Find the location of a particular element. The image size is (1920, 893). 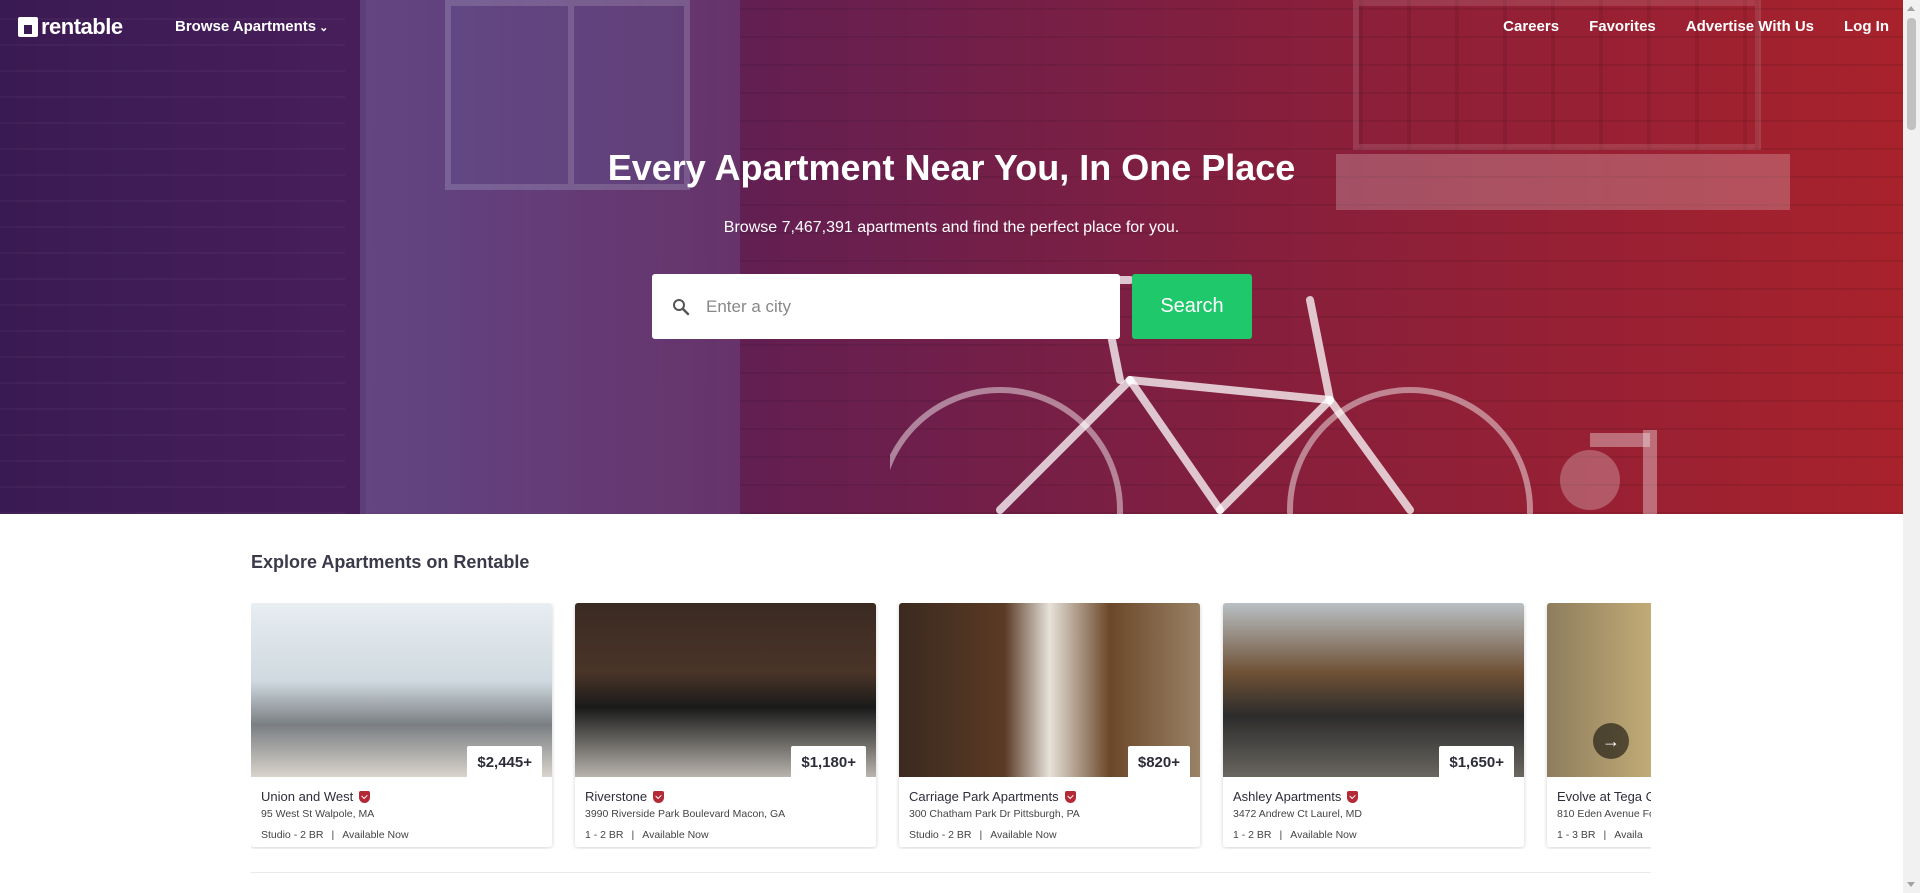

apartment-photo: $1,650+ is located at coordinates (1373, 691).